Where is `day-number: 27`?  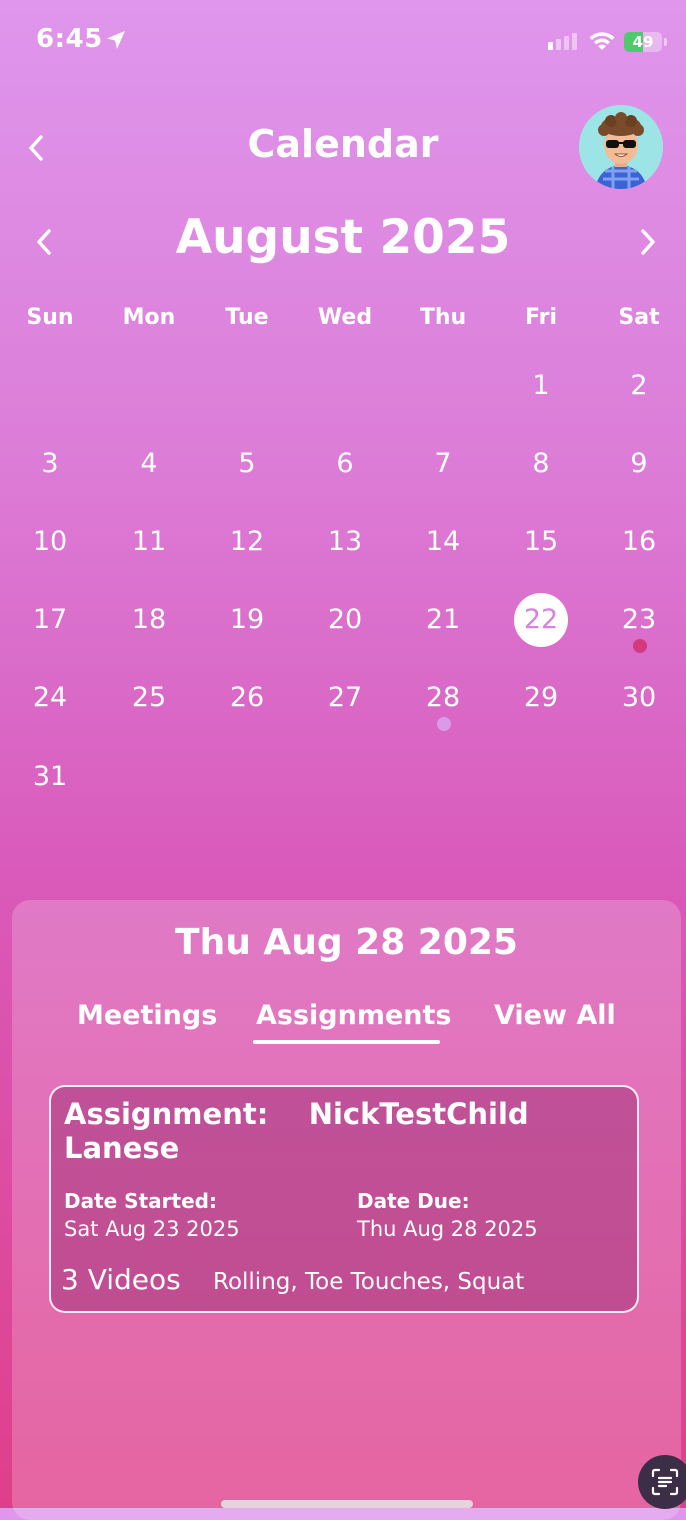 day-number: 27 is located at coordinates (345, 697).